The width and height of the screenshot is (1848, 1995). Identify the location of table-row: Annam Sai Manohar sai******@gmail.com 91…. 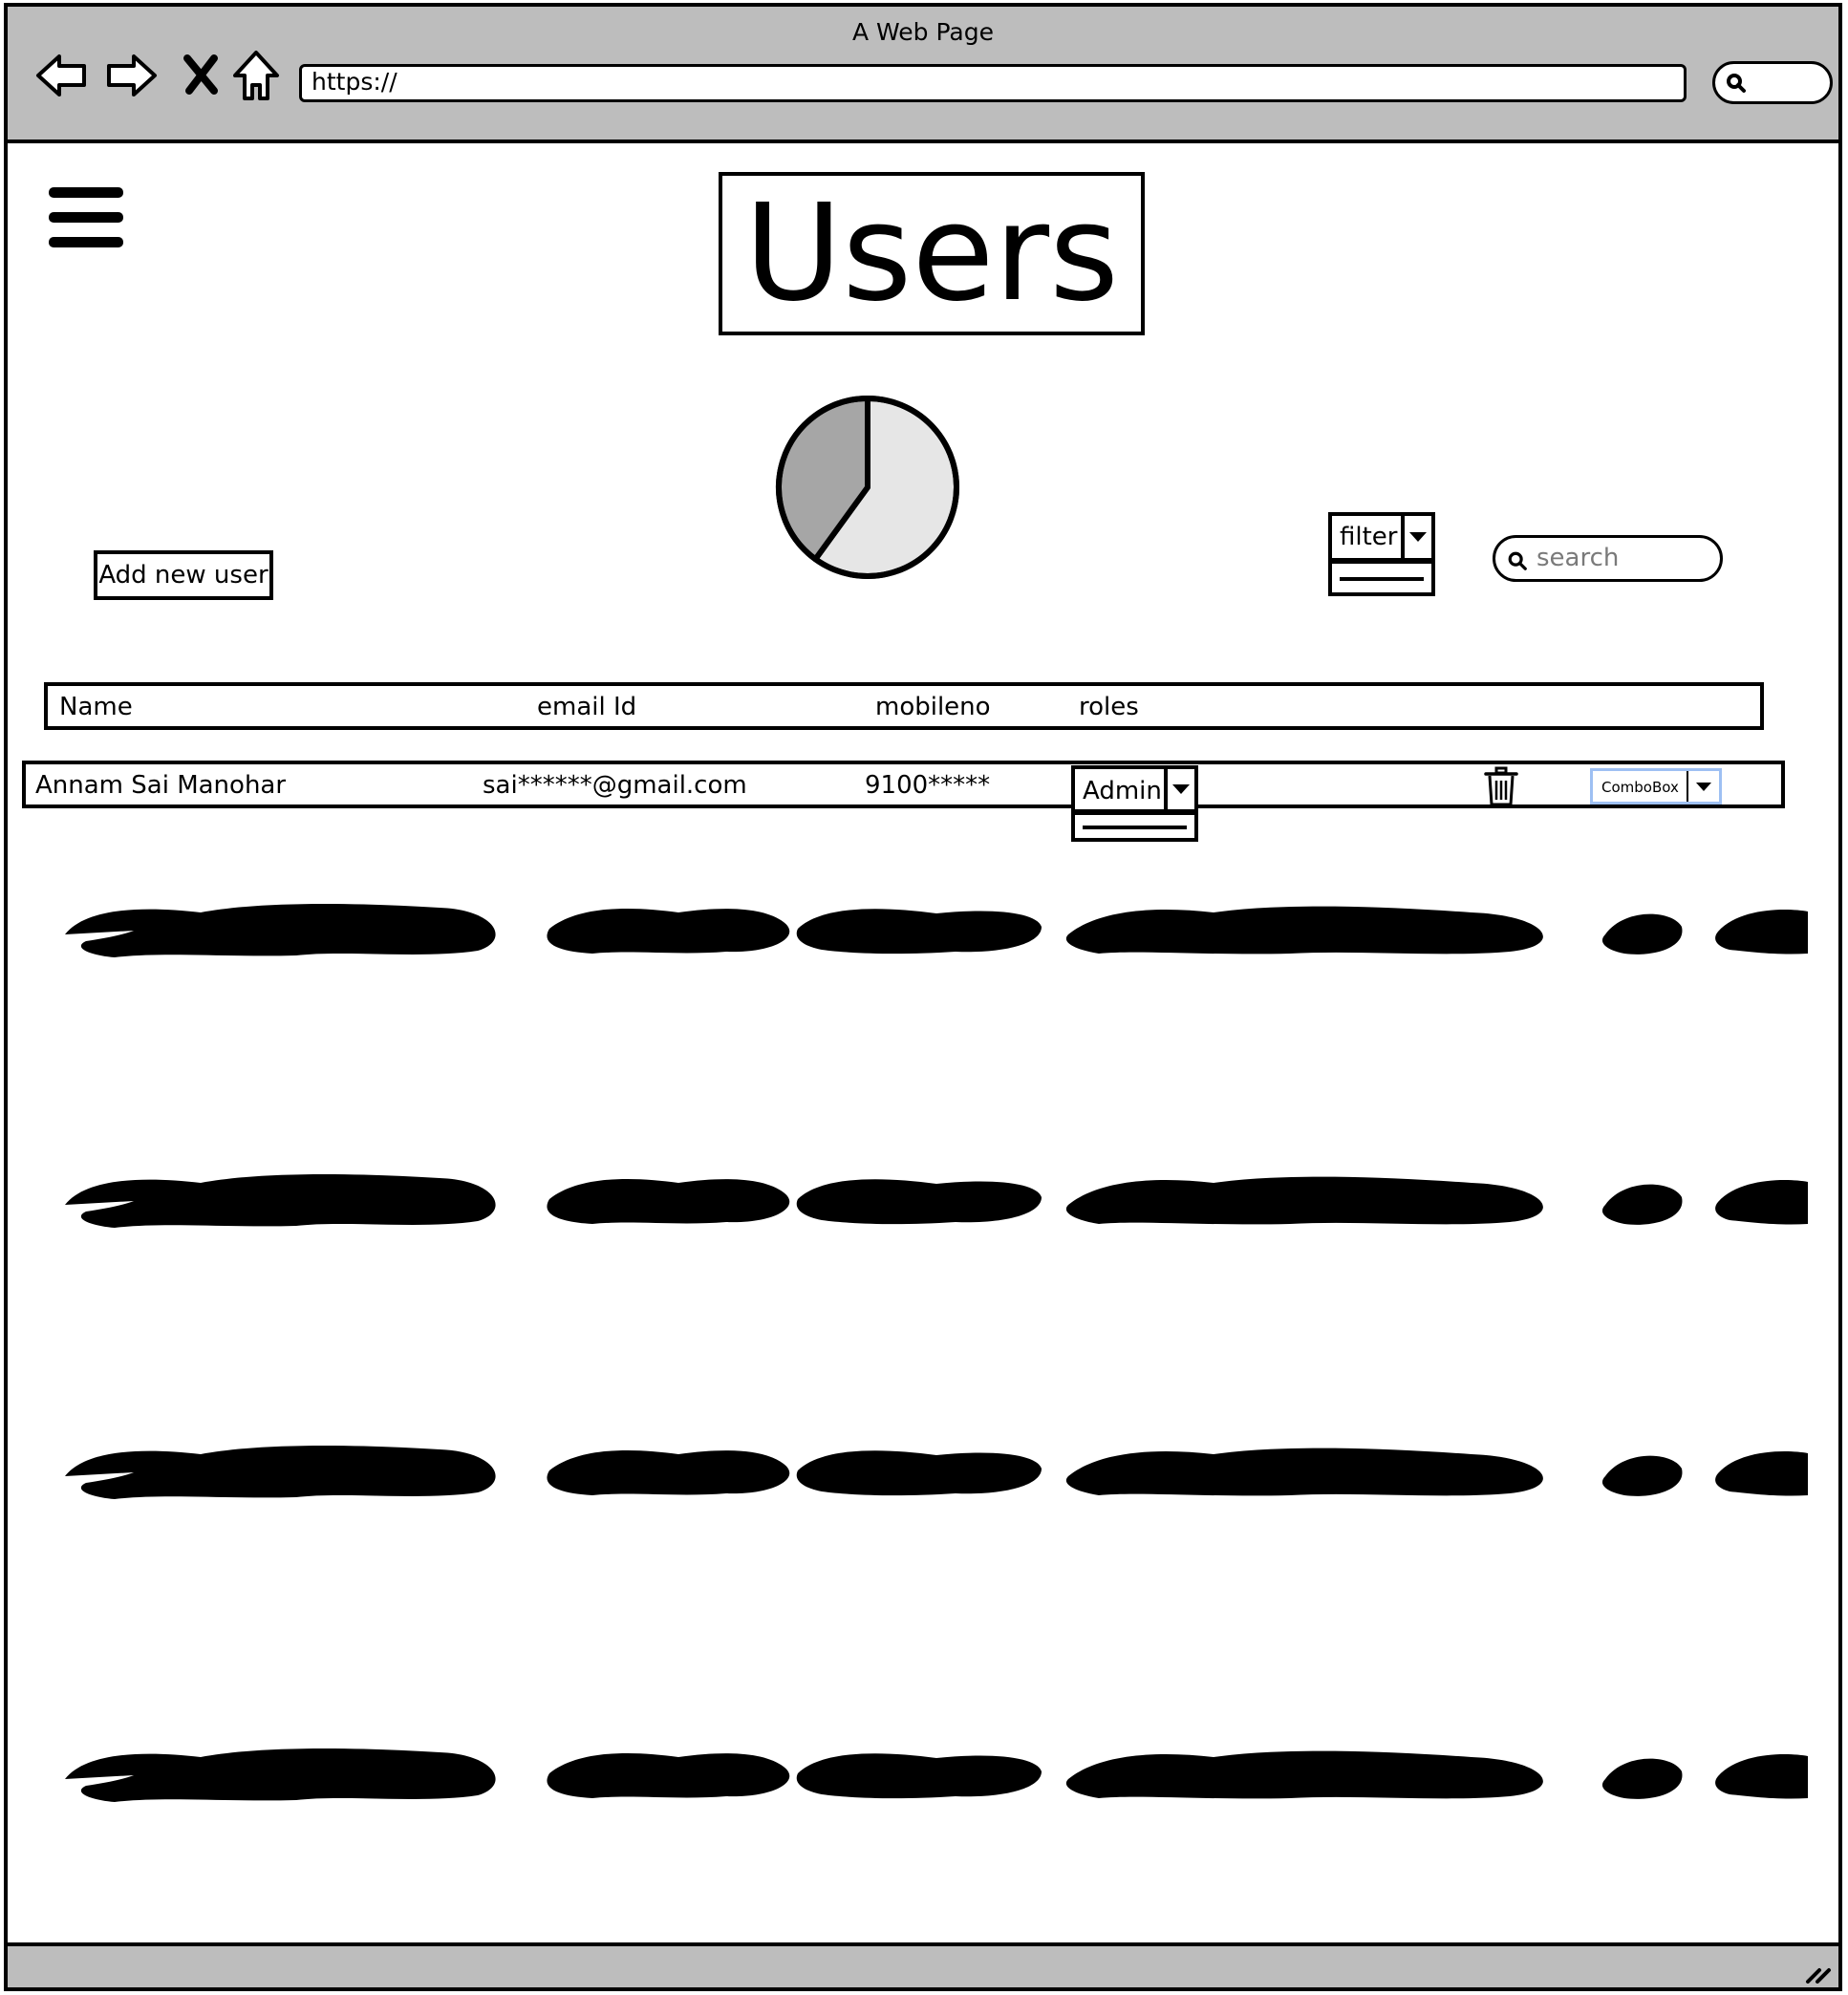
(903, 784).